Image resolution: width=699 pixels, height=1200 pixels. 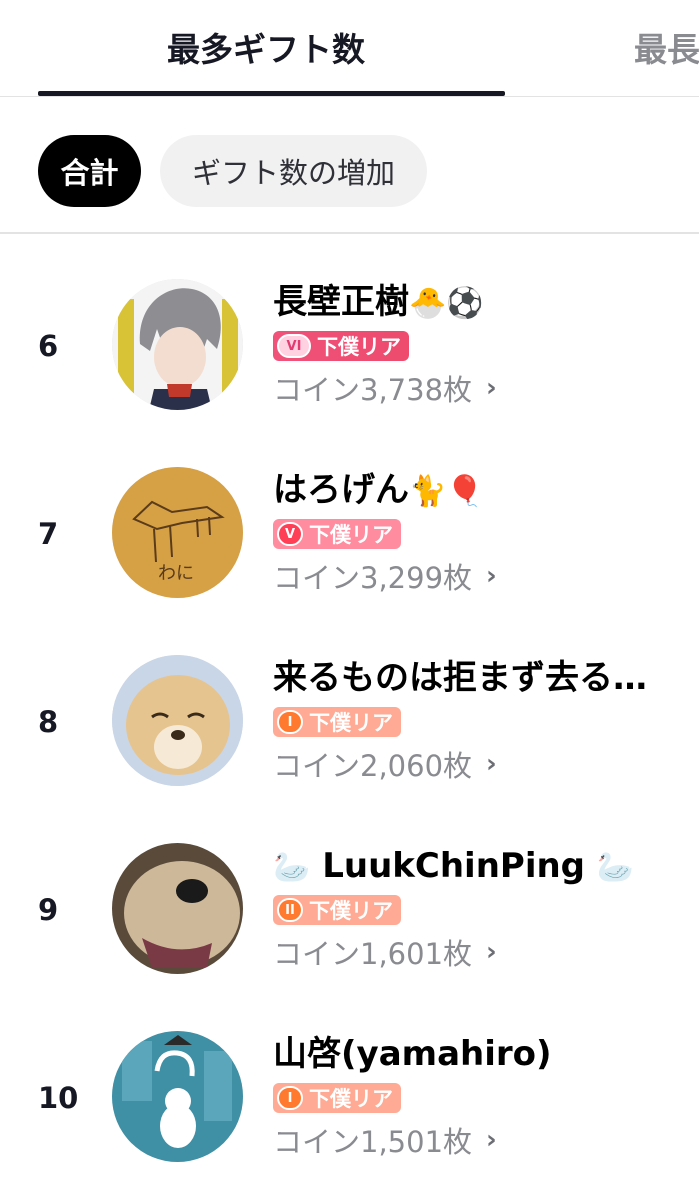 What do you see at coordinates (483, 1096) in the screenshot?
I see `user-info: 山啓(yamahiro) I 下僕リア コイン1,501枚 ›` at bounding box center [483, 1096].